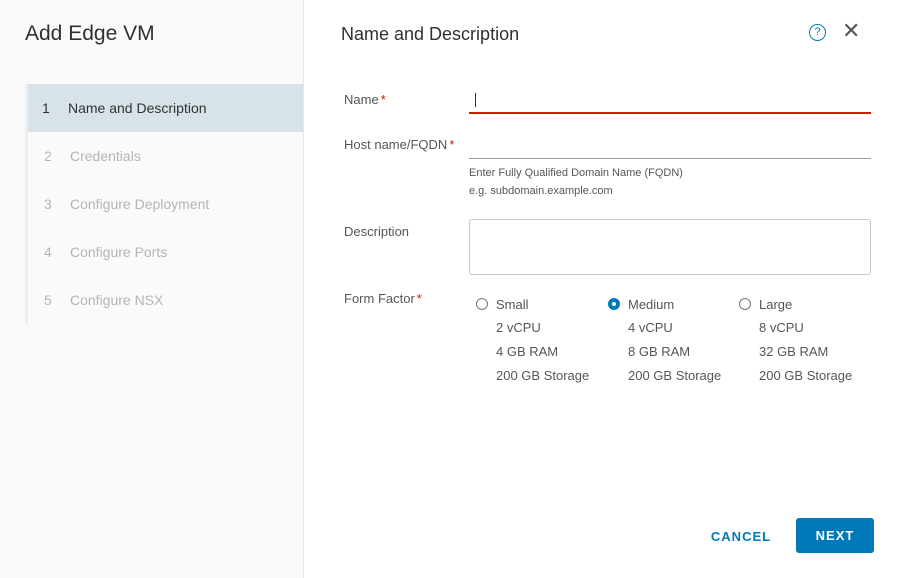 The width and height of the screenshot is (898, 578). What do you see at coordinates (377, 231) in the screenshot?
I see `description-label: Description` at bounding box center [377, 231].